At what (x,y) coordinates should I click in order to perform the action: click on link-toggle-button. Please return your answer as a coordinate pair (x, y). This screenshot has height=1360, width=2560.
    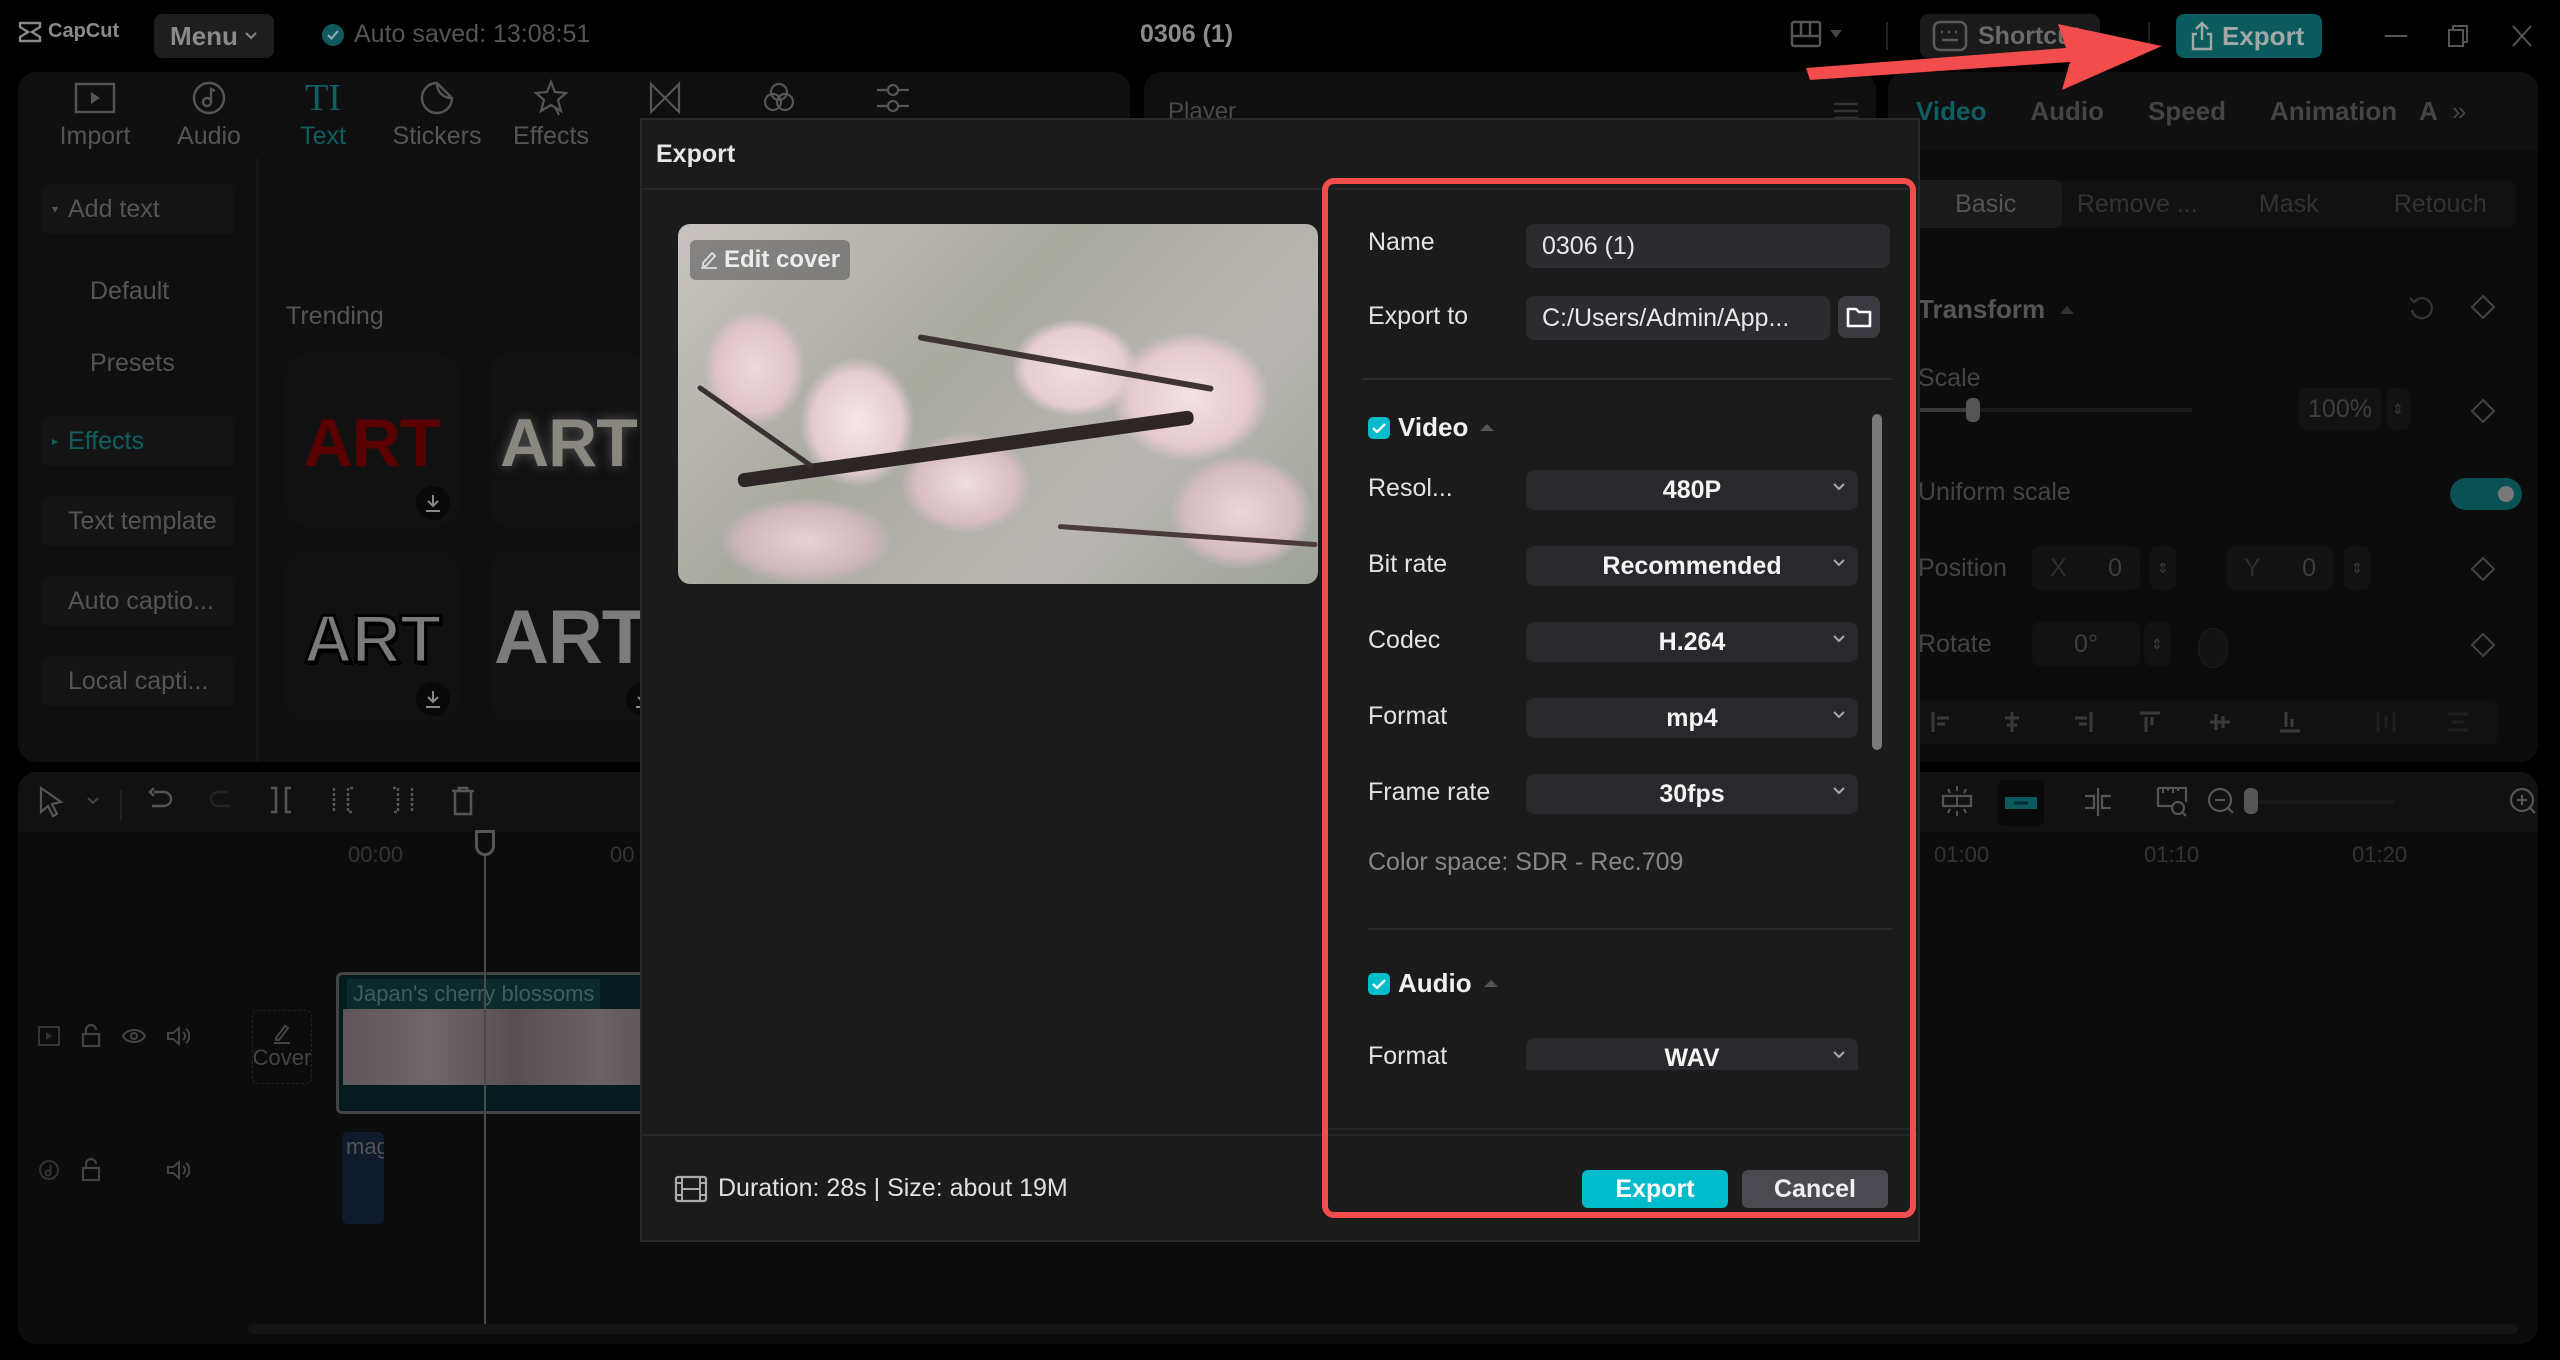
    Looking at the image, I should click on (2021, 803).